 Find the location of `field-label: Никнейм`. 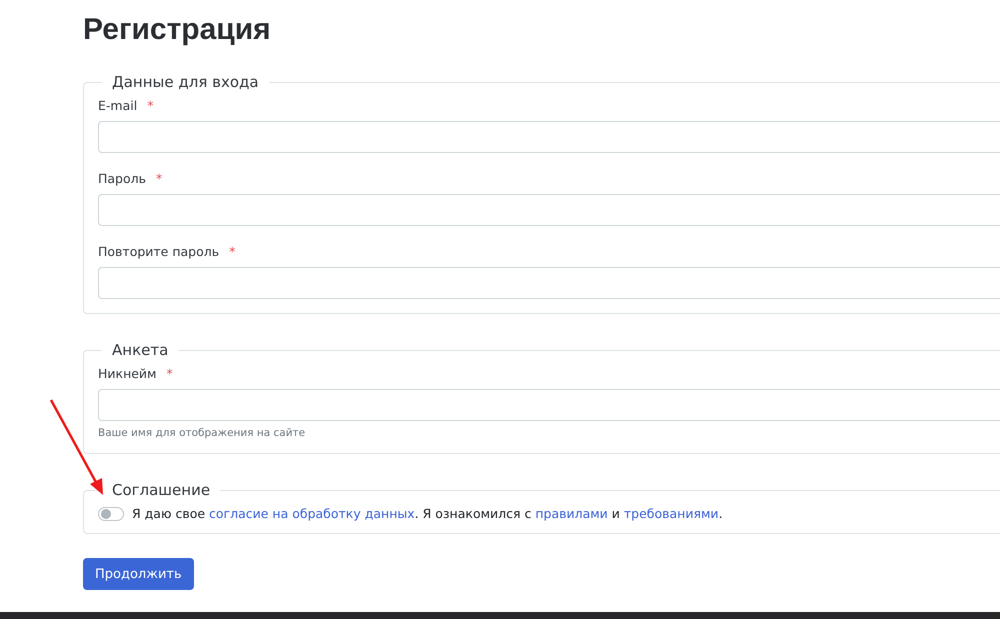

field-label: Никнейм is located at coordinates (127, 373).